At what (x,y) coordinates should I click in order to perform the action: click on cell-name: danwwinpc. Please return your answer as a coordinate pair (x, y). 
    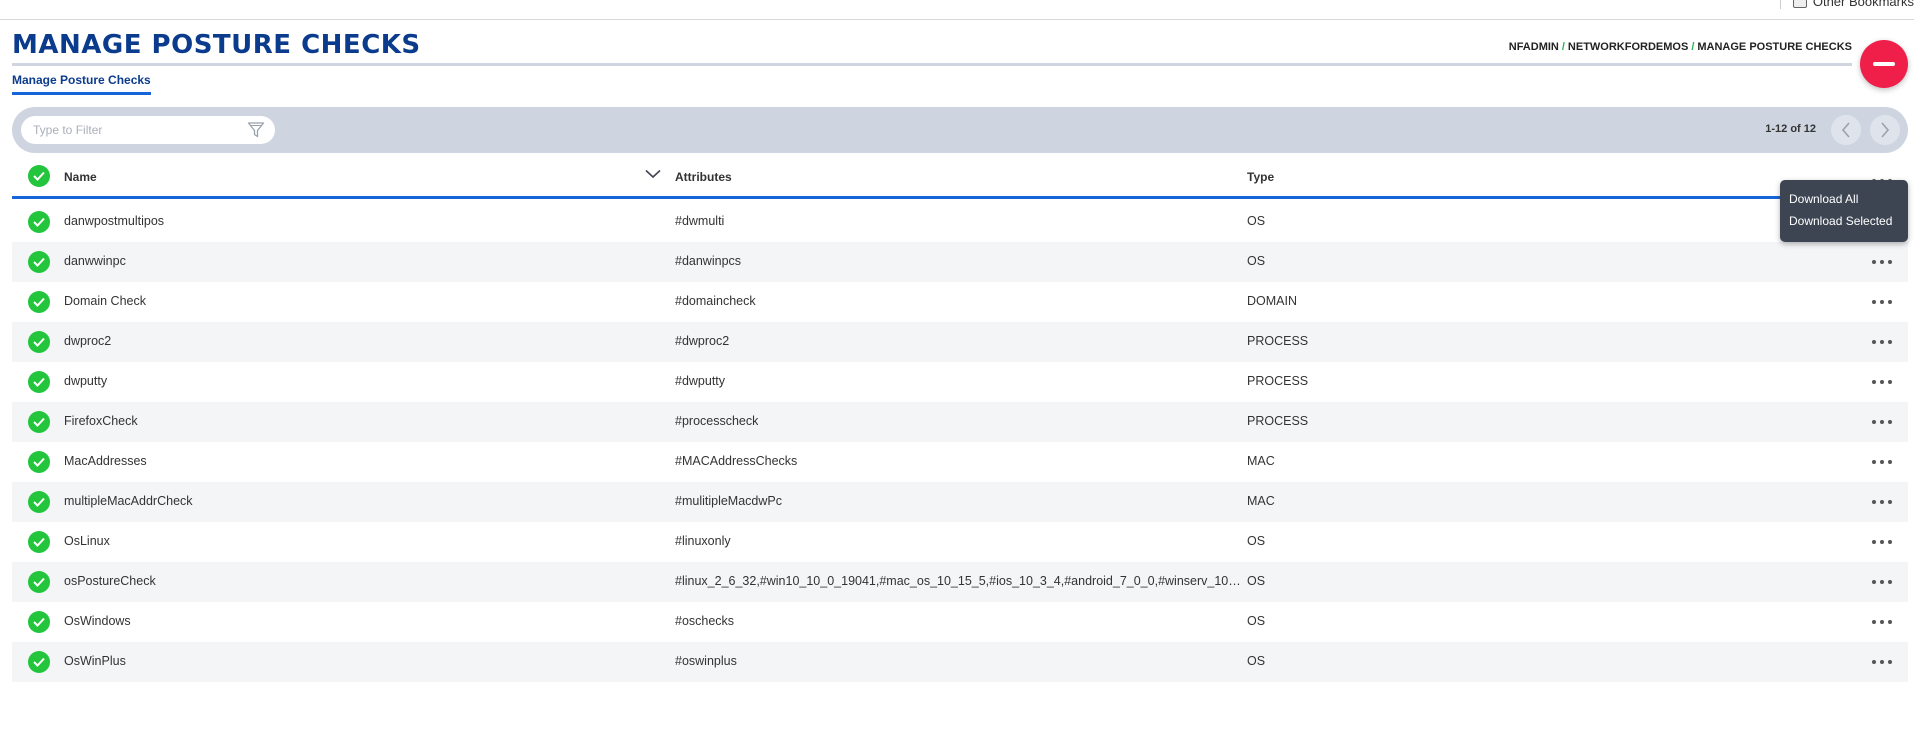
    Looking at the image, I should click on (95, 261).